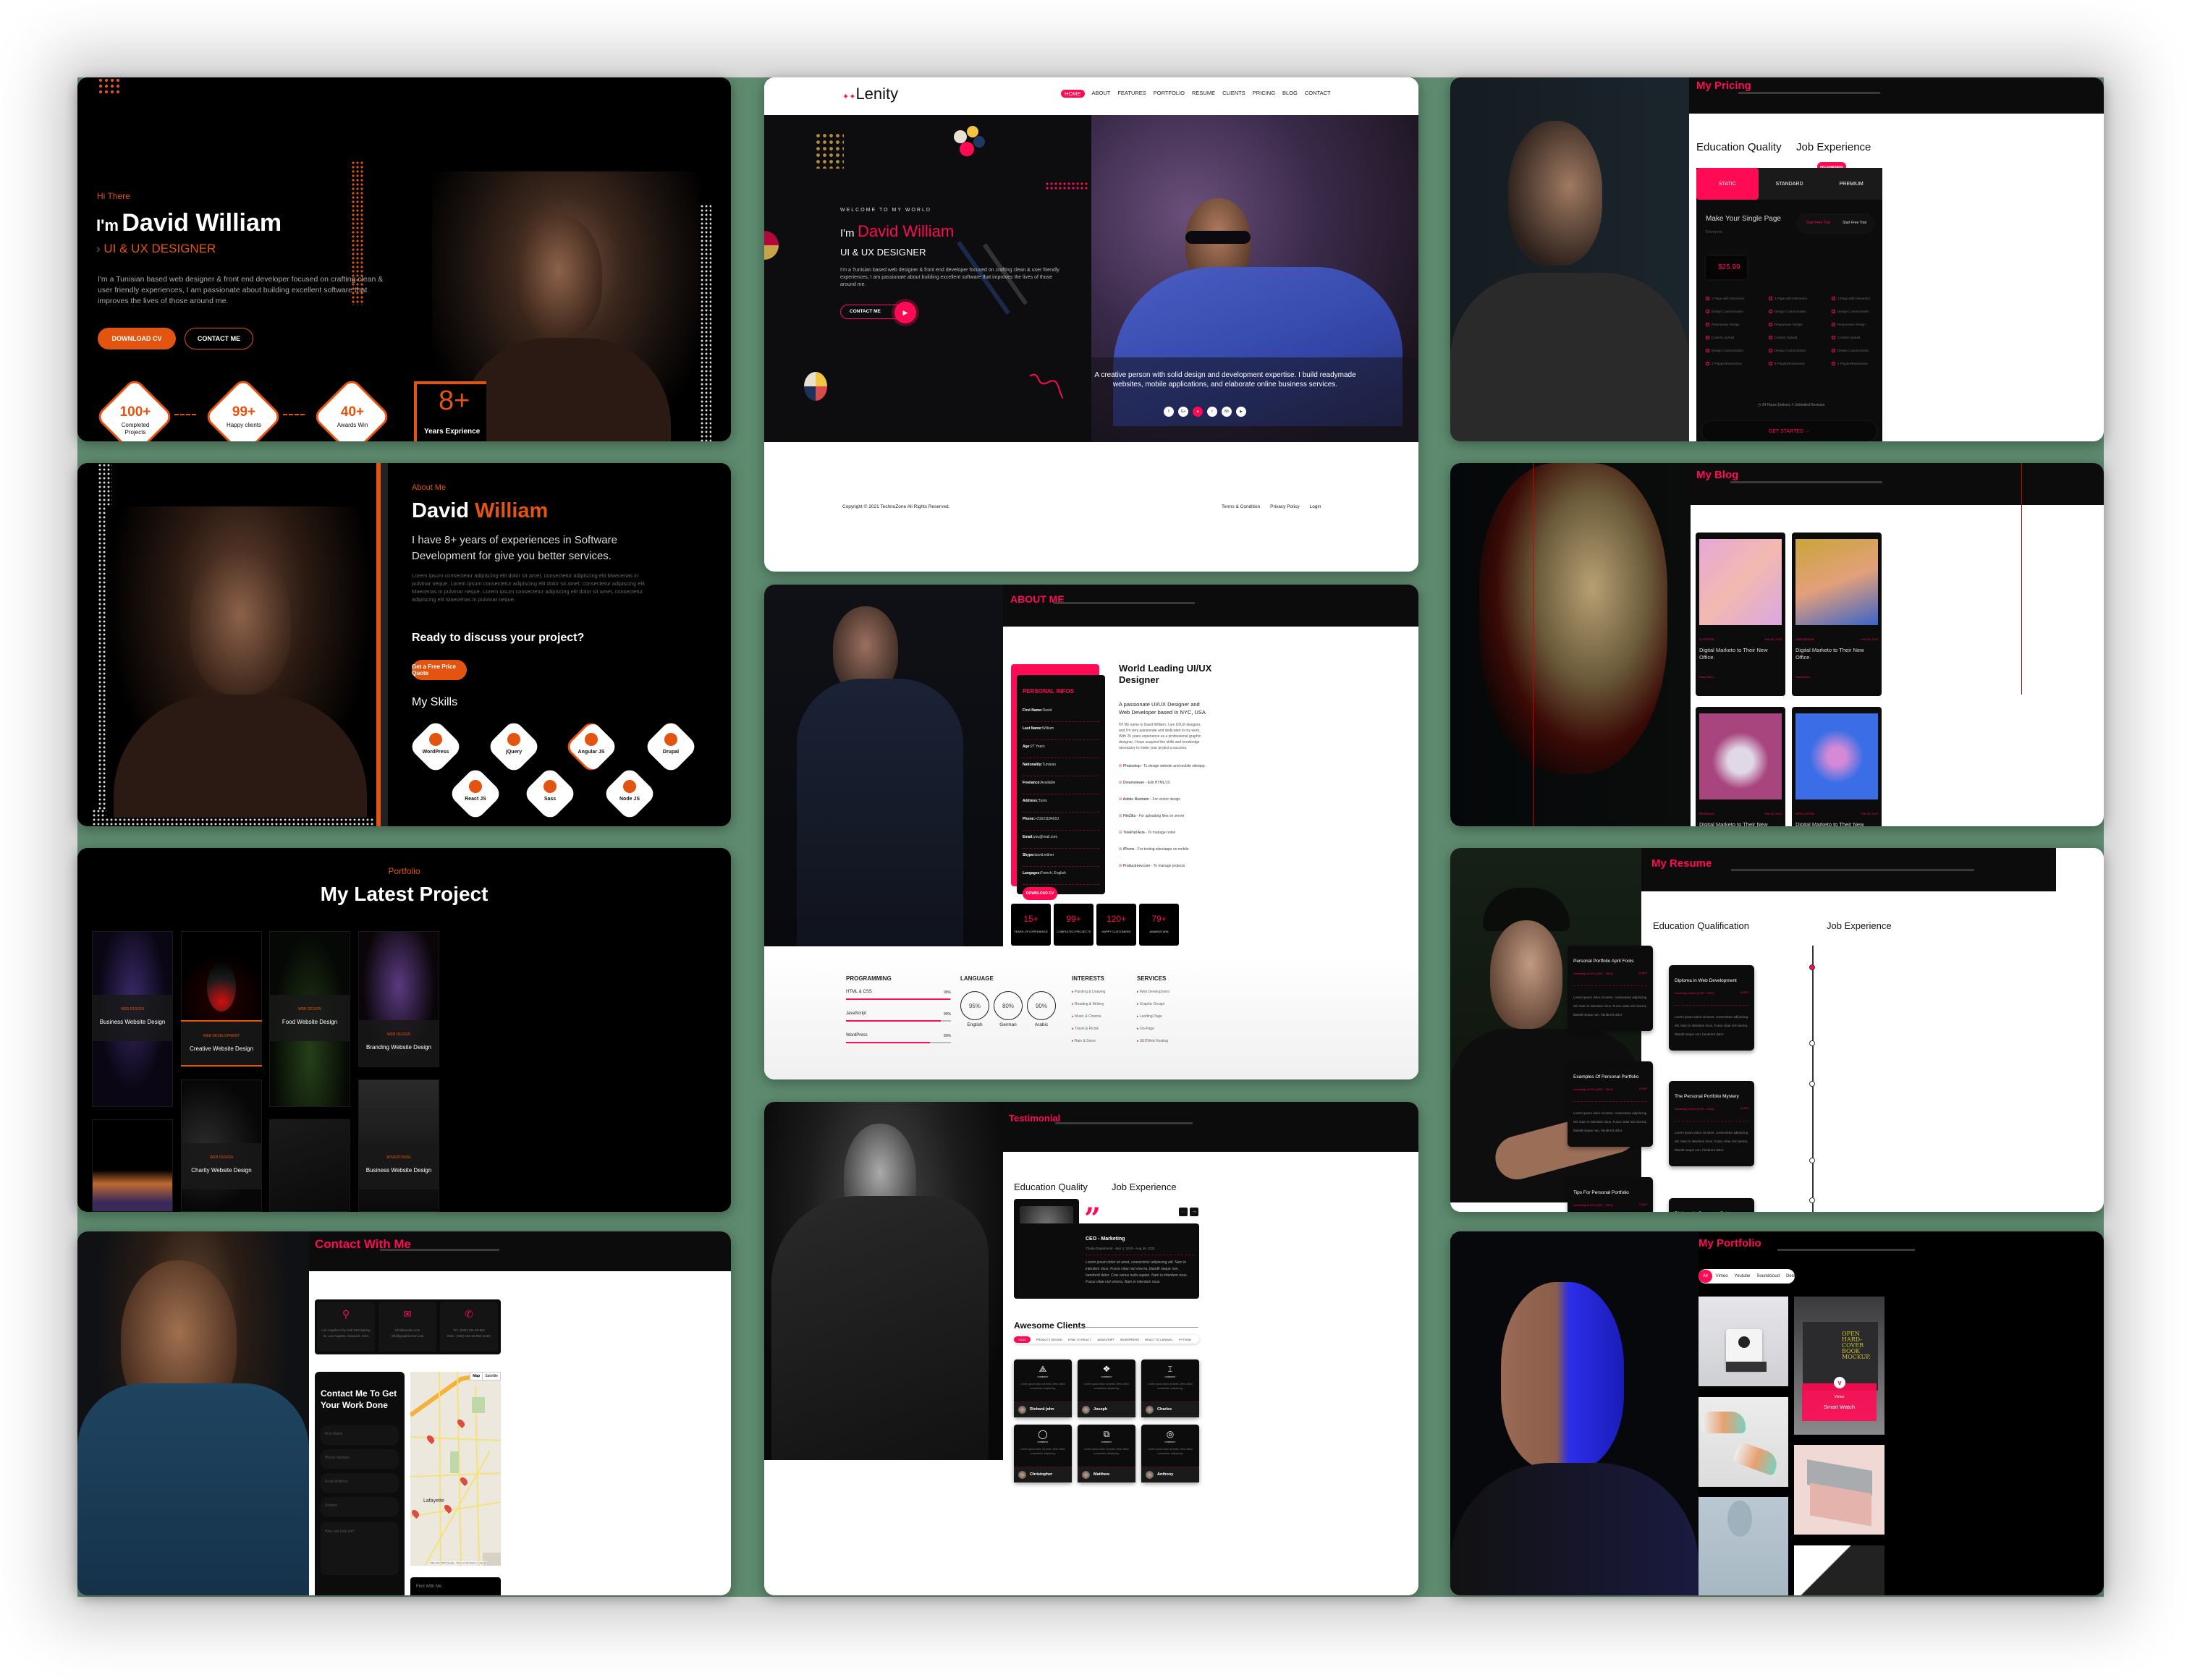 Image resolution: width=2187 pixels, height=1680 pixels. I want to click on behance-icon: Bē, so click(1227, 412).